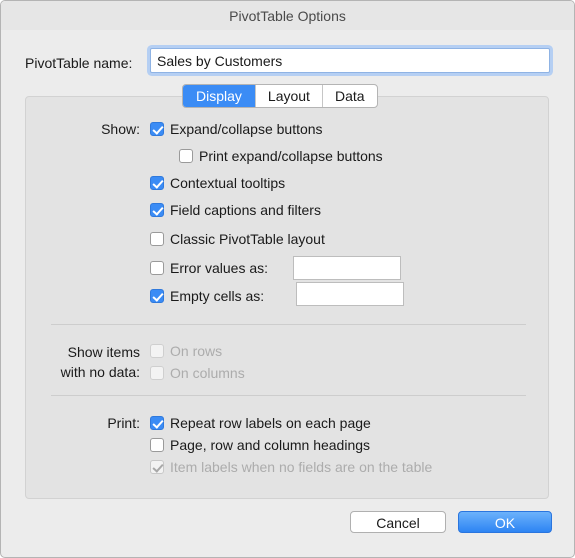  What do you see at coordinates (157, 373) in the screenshot?
I see `on-columns-checkbox` at bounding box center [157, 373].